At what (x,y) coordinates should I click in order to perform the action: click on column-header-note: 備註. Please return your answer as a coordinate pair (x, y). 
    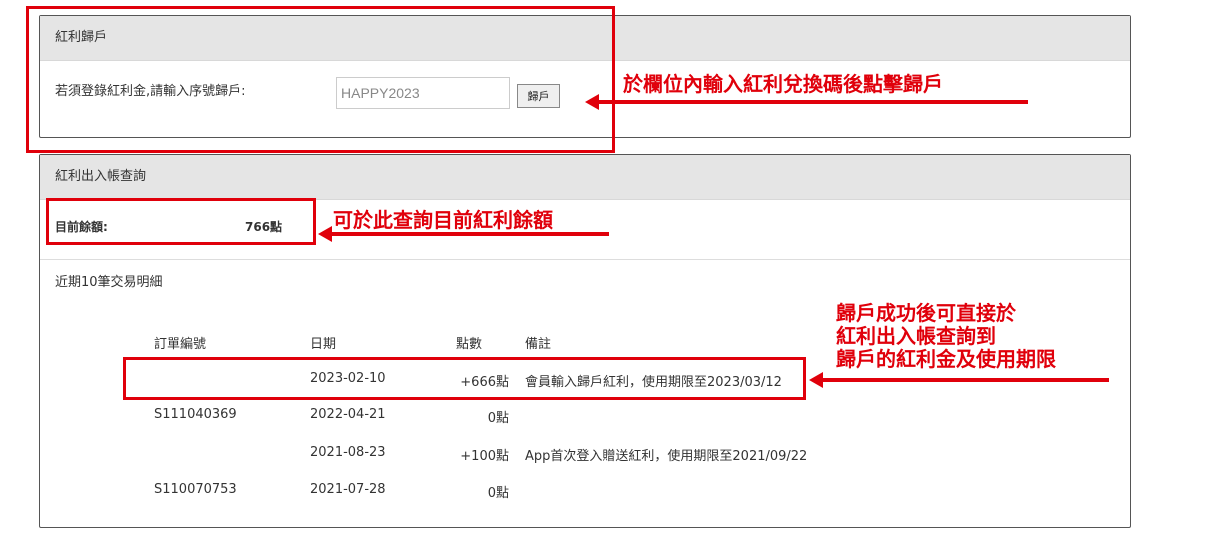
    Looking at the image, I should click on (538, 344).